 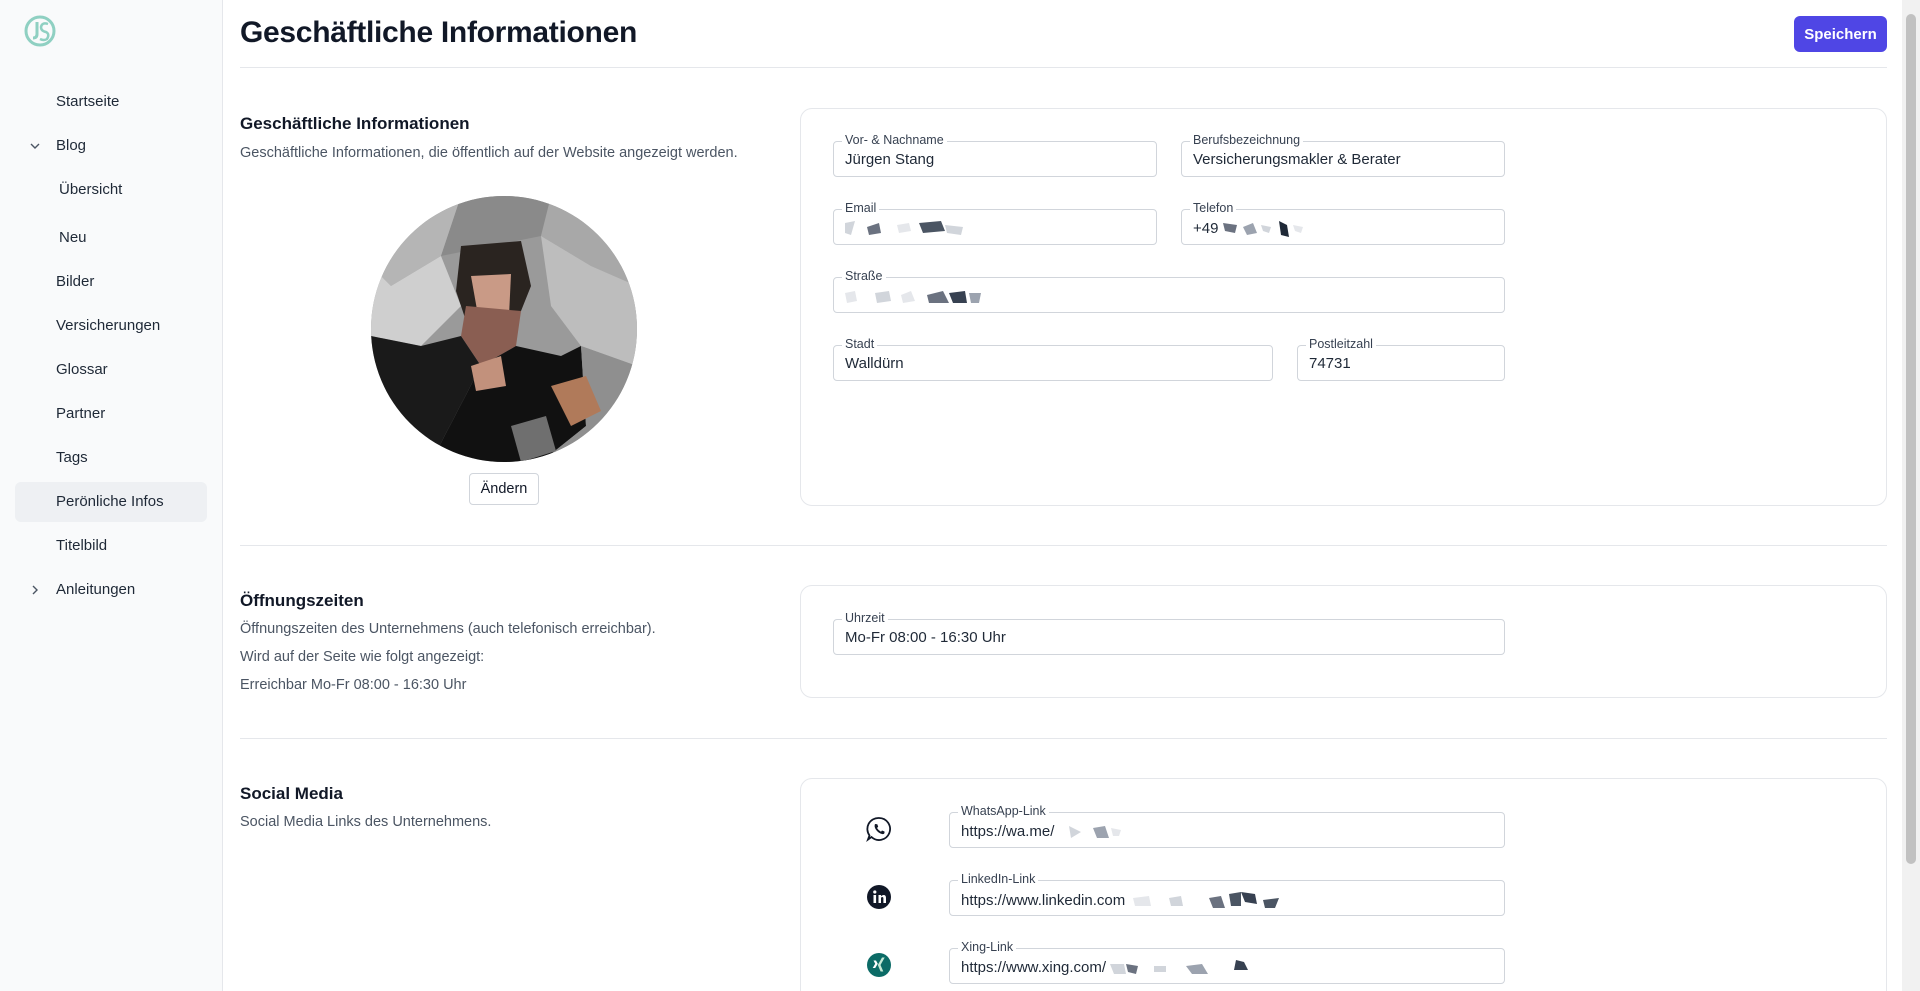 I want to click on xing-link-field: Xing-Link https://www.xing.com/, so click(x=1227, y=962).